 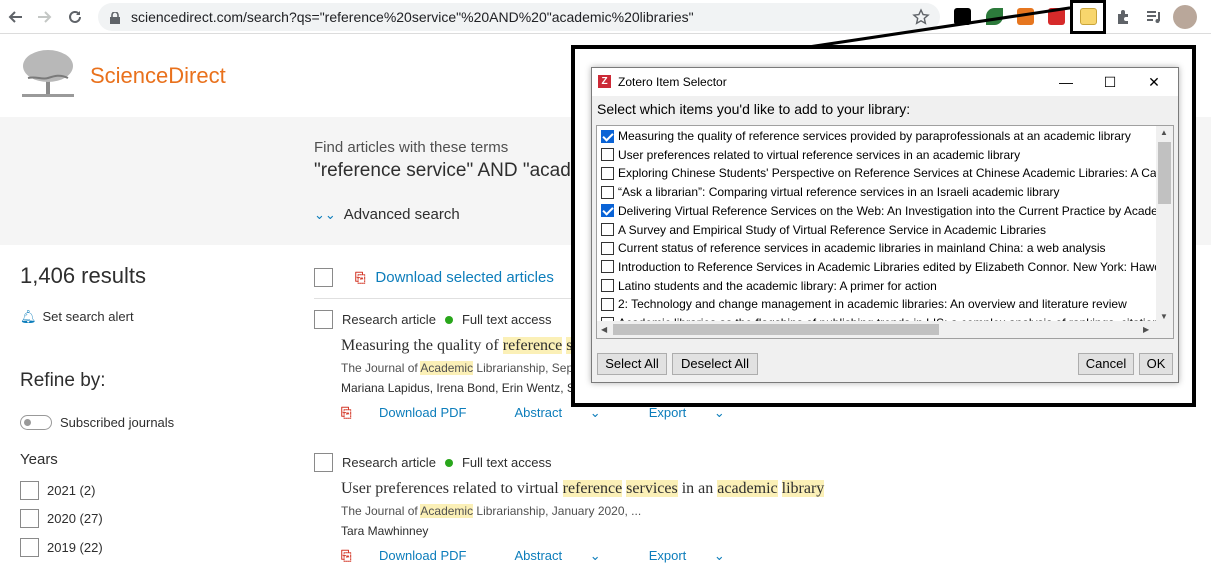 I want to click on search-terms-input: "reference service" AND "academic, so click(x=462, y=171).